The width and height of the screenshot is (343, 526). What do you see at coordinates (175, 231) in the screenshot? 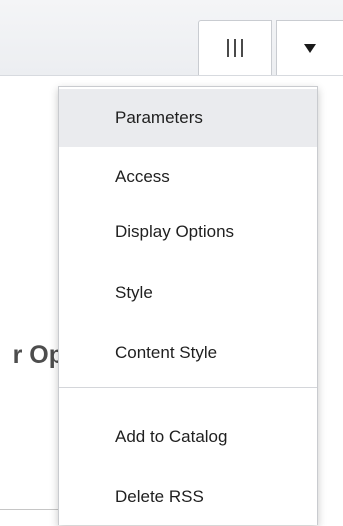
I see `menu-item-label: Display Options` at bounding box center [175, 231].